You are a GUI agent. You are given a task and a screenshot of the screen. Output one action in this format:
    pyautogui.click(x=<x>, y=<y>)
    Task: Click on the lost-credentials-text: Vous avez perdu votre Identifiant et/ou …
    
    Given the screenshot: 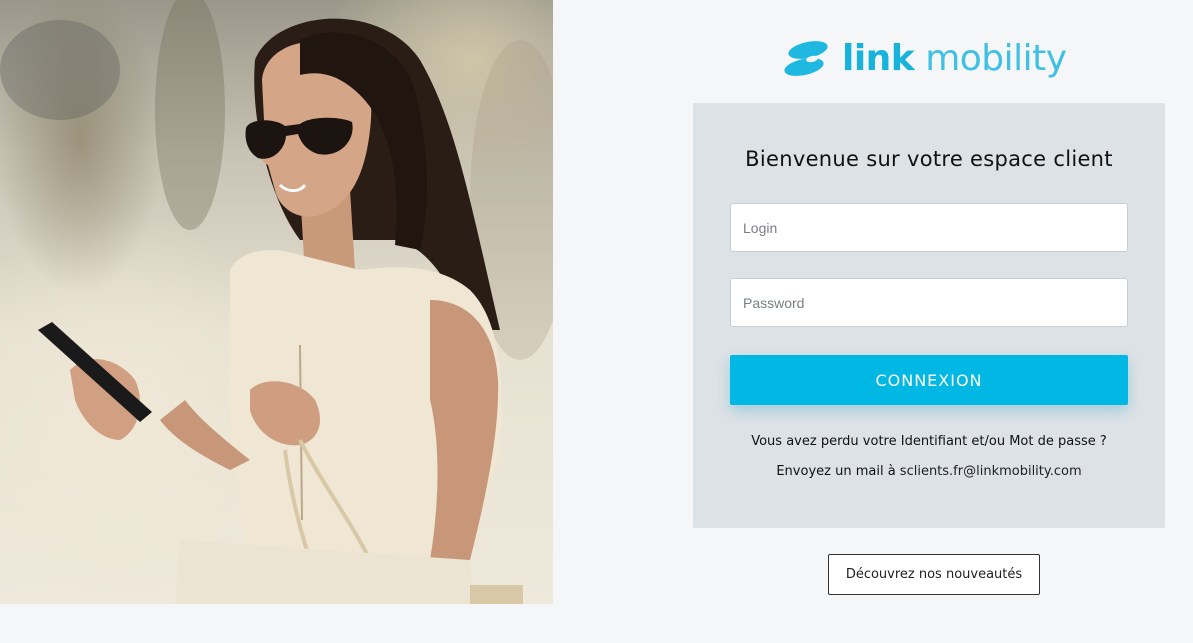 What is the action you would take?
    pyautogui.click(x=929, y=441)
    